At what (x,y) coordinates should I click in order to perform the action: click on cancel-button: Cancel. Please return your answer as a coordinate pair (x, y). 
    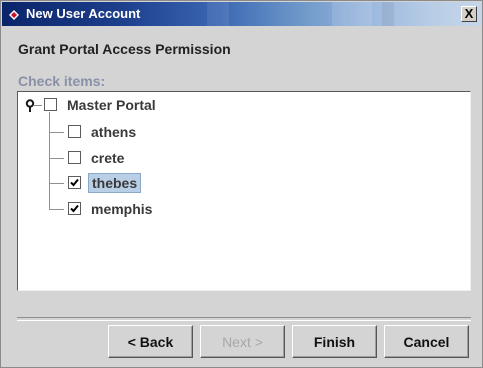
    Looking at the image, I should click on (426, 341).